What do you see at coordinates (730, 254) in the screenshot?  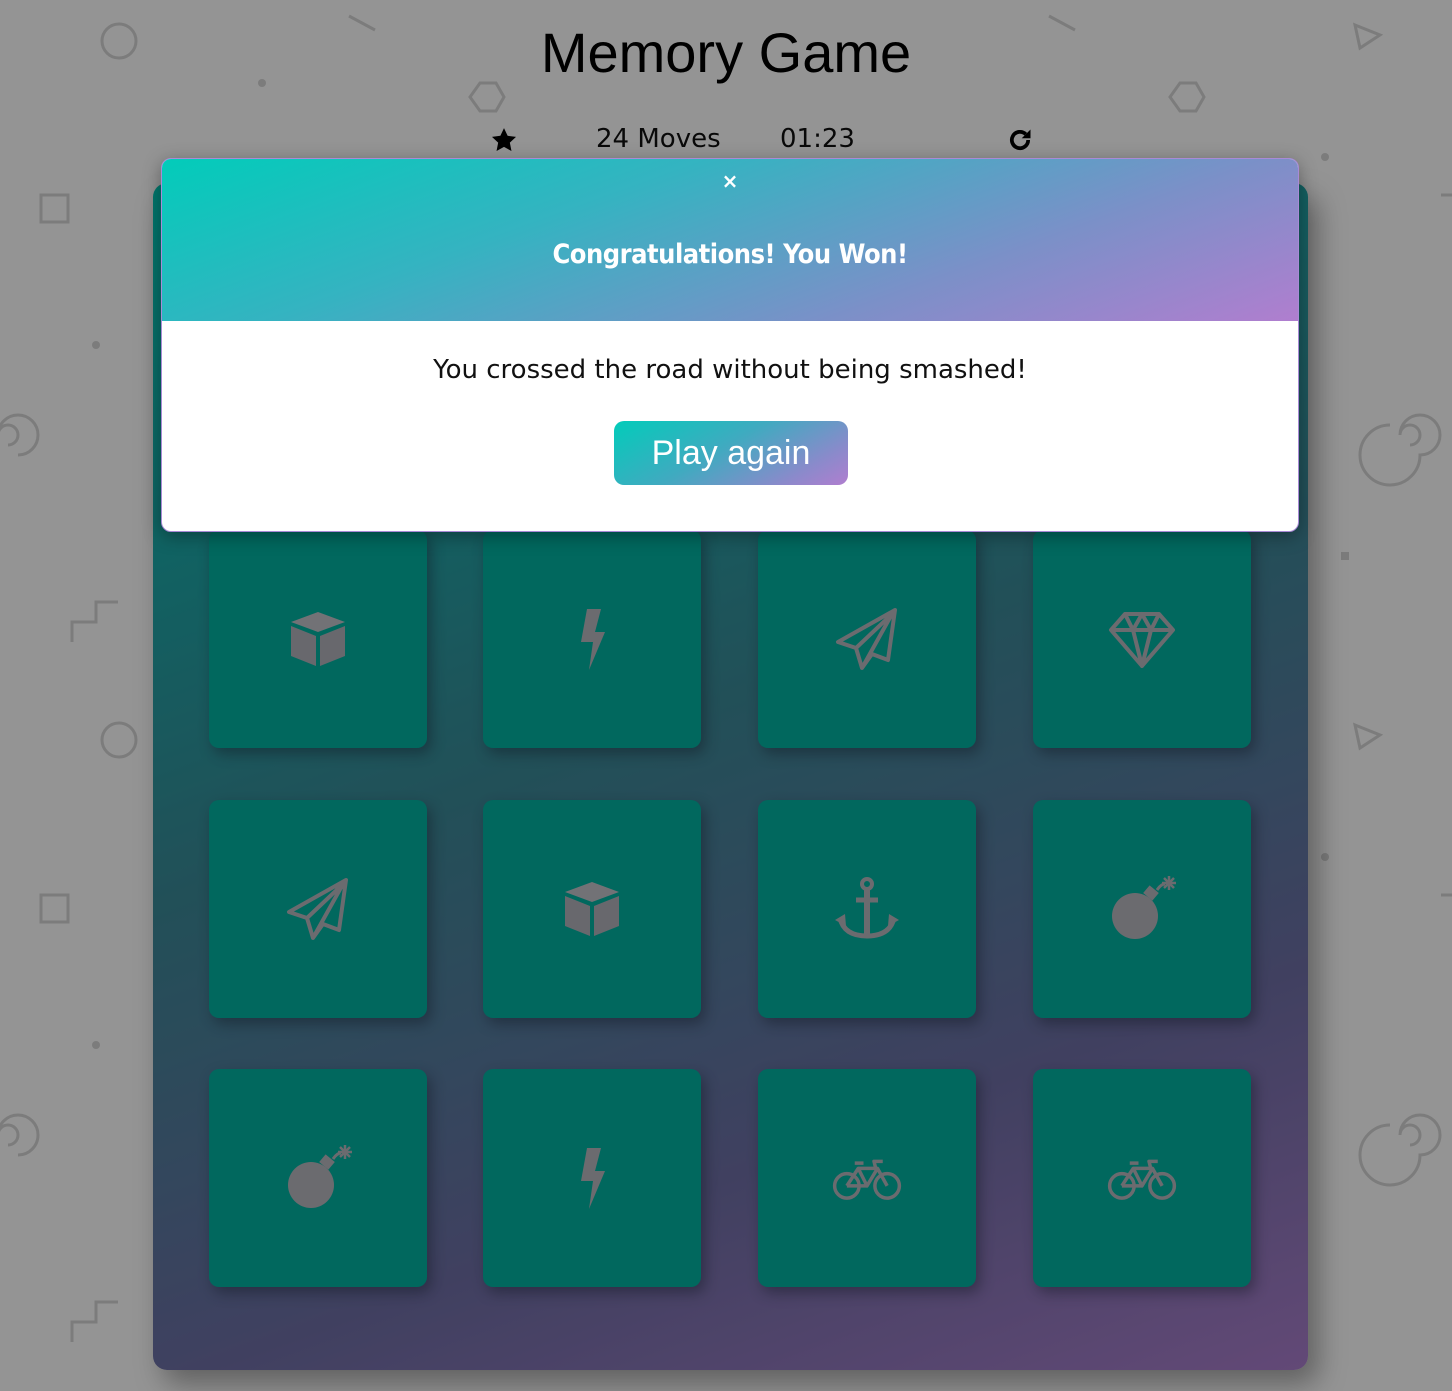 I see `modal-title: Congratulations! You Won!` at bounding box center [730, 254].